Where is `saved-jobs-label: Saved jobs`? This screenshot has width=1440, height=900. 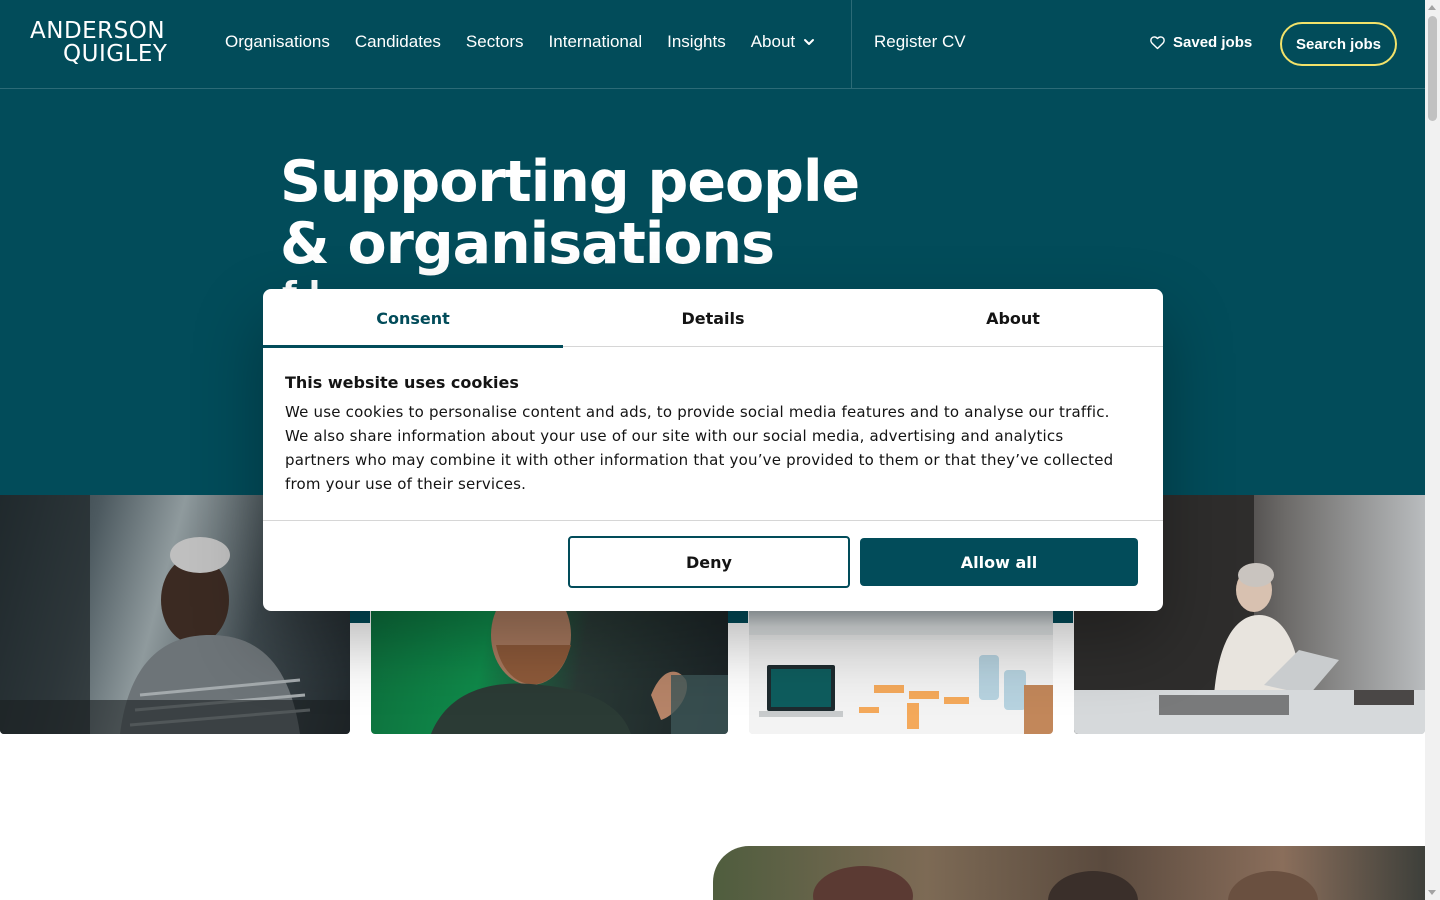 saved-jobs-label: Saved jobs is located at coordinates (1213, 42).